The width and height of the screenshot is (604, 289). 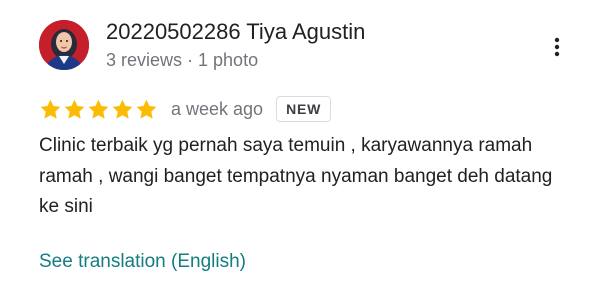 I want to click on more-options-button, so click(x=557, y=47).